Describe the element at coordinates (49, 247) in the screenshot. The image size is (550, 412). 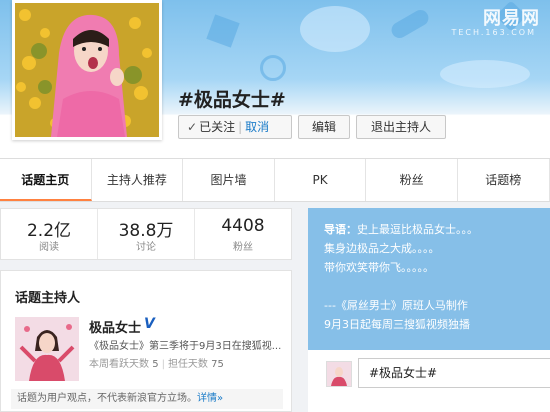
I see `stat-label: 阅读` at that location.